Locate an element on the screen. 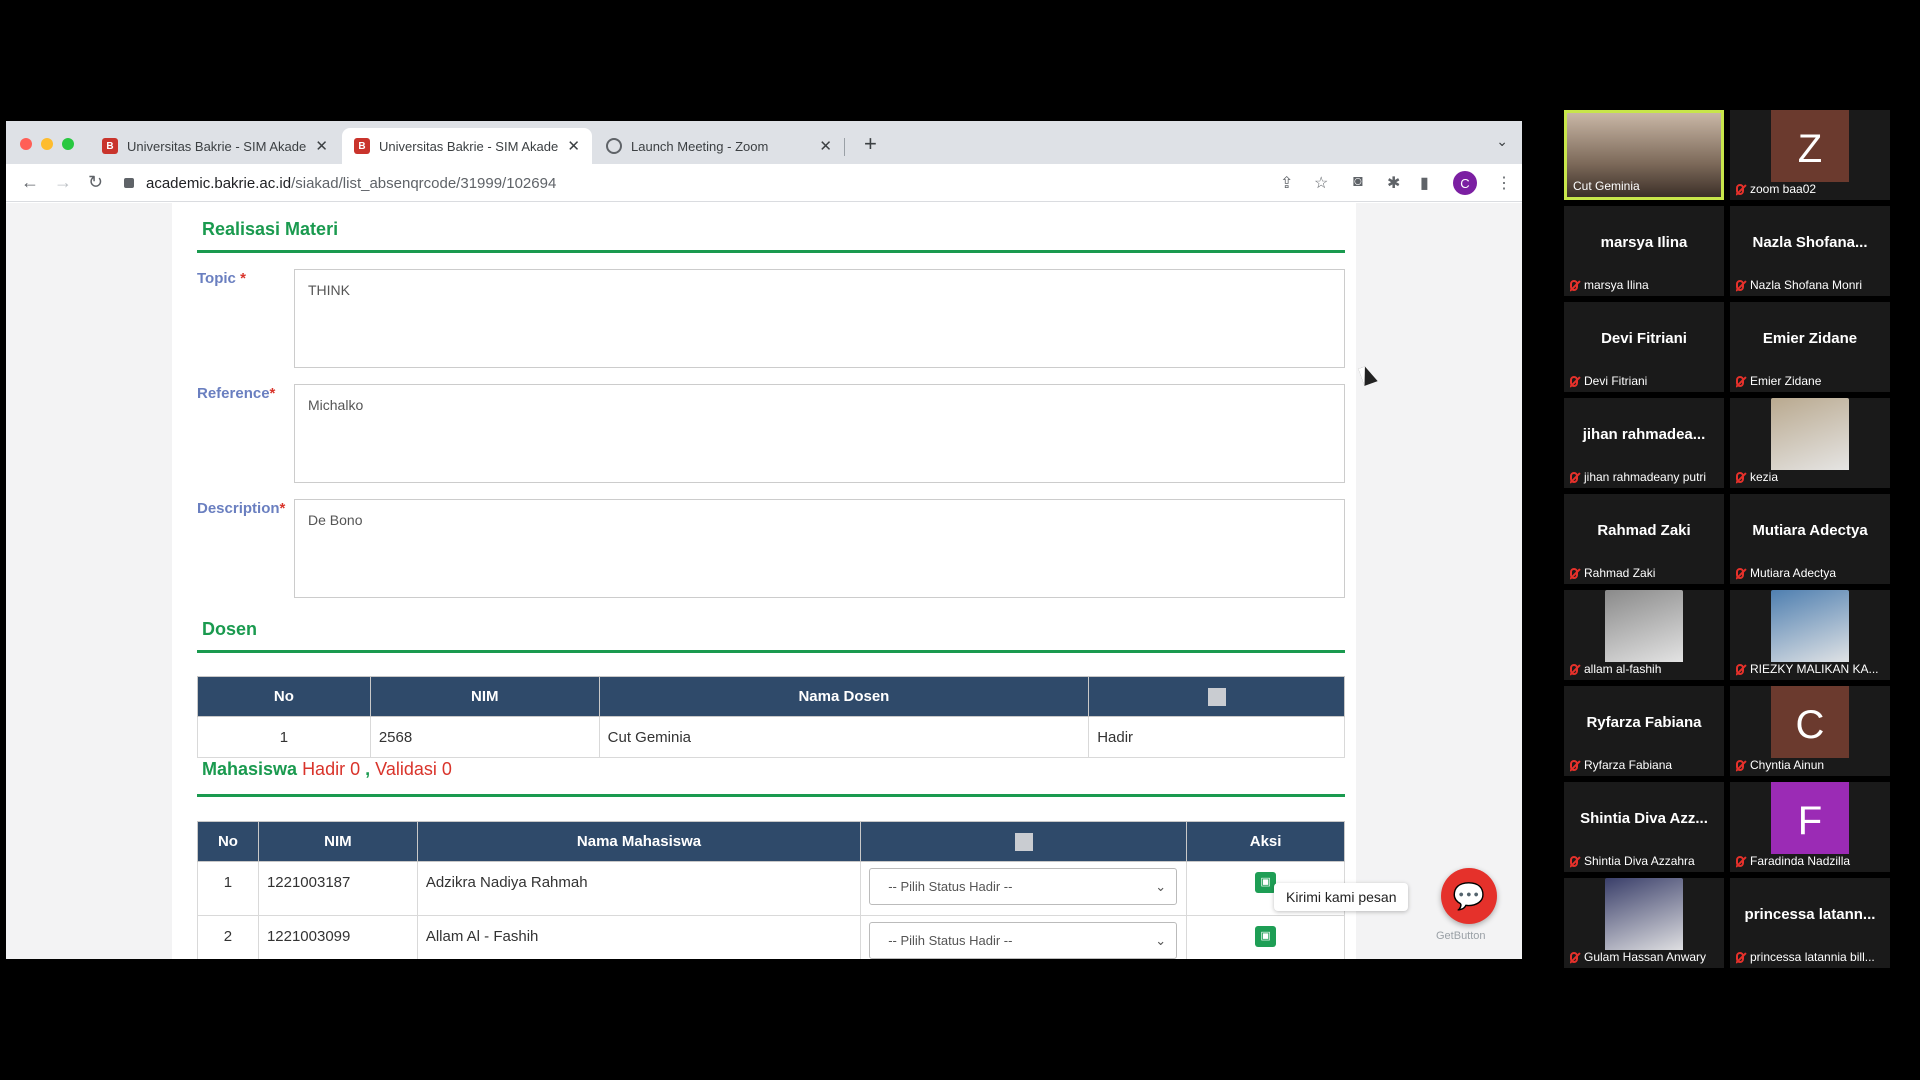  participant-tile: kezia is located at coordinates (1810, 443).